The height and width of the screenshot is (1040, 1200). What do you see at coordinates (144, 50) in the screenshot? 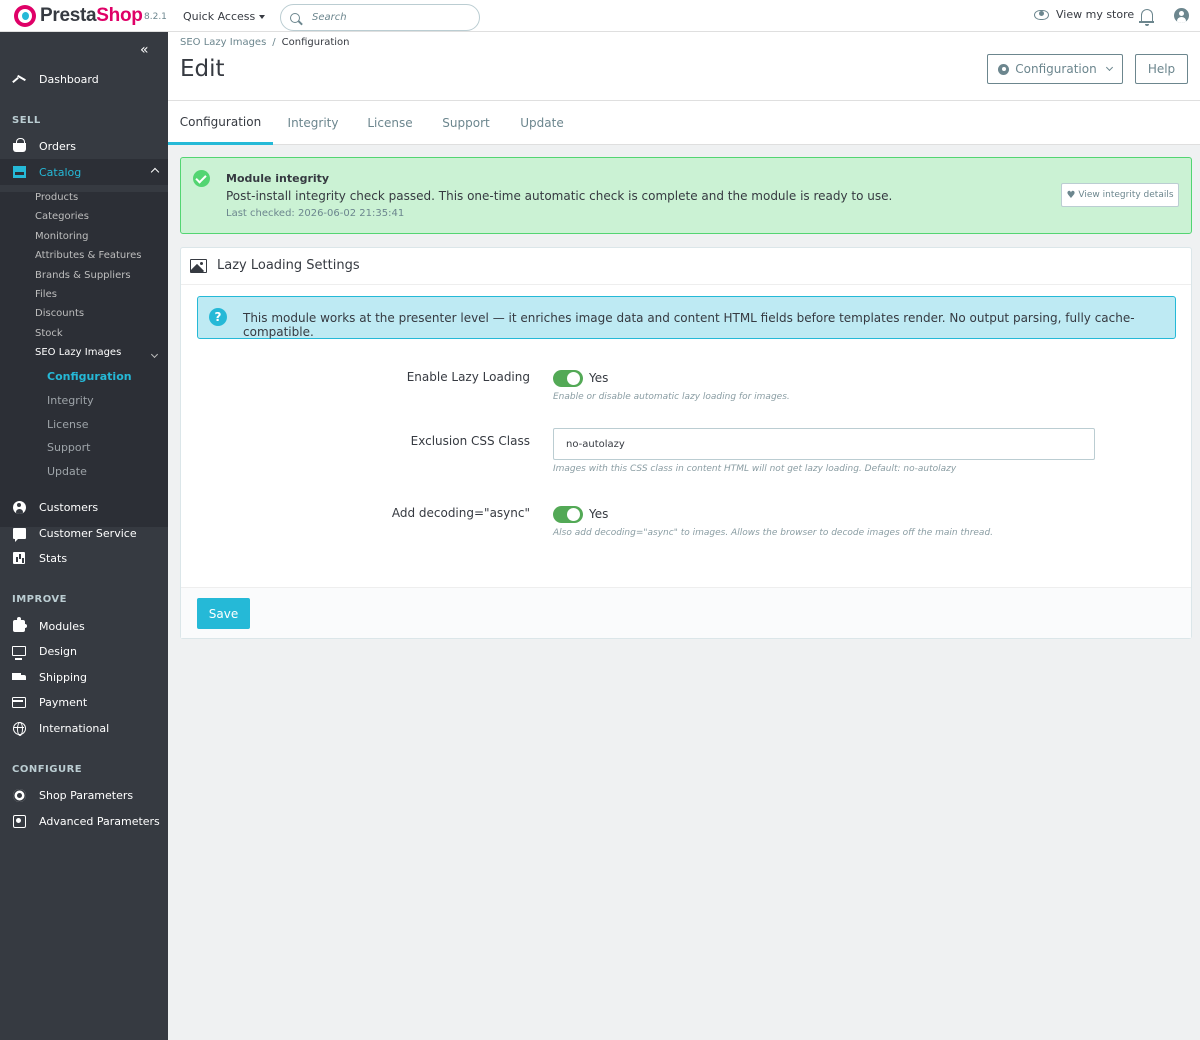
I see `collapse-sidebar-icon: «` at bounding box center [144, 50].